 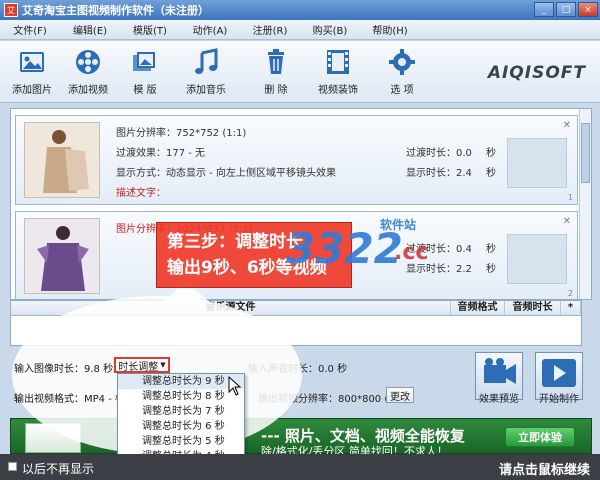 What do you see at coordinates (181, 396) in the screenshot?
I see `dropdown-option: 调整总时长为 8 秒` at bounding box center [181, 396].